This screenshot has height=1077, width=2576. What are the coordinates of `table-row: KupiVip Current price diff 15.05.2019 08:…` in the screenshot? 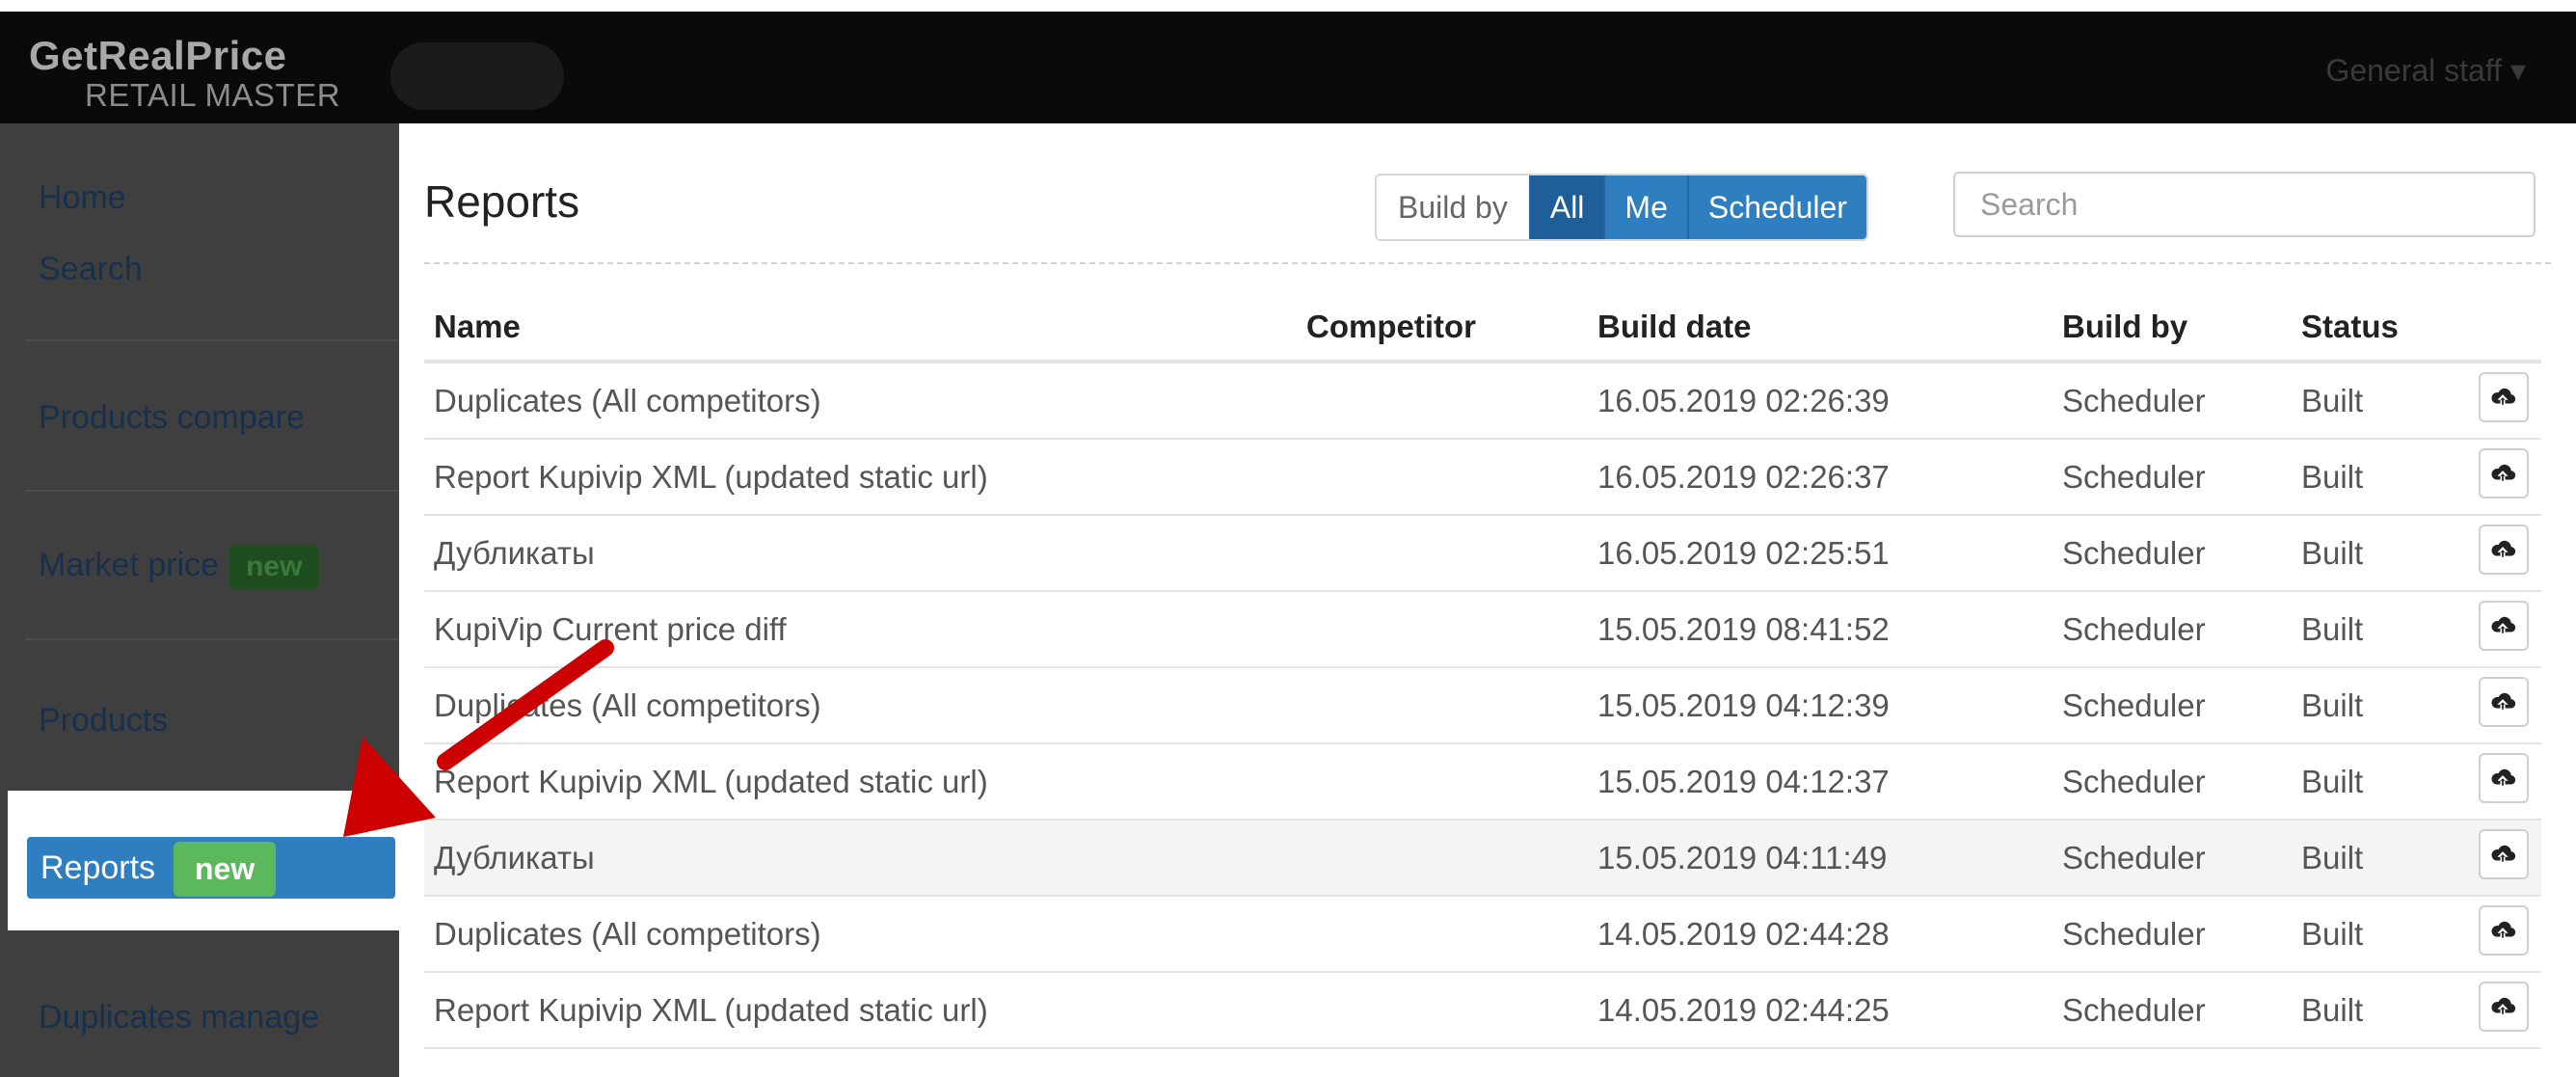 It's located at (1483, 629).